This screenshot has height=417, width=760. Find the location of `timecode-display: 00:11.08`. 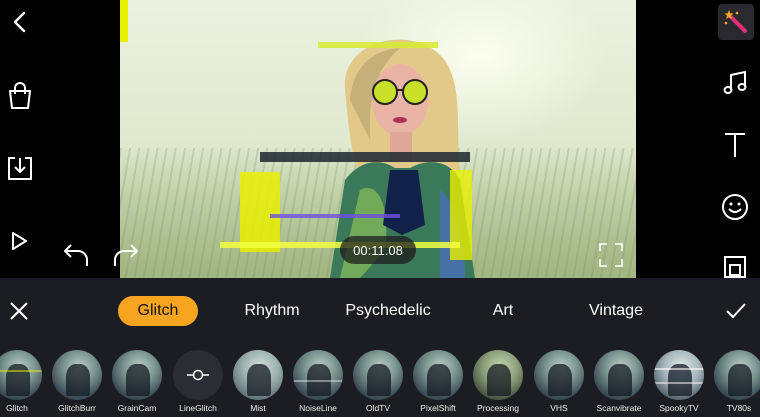

timecode-display: 00:11.08 is located at coordinates (378, 250).